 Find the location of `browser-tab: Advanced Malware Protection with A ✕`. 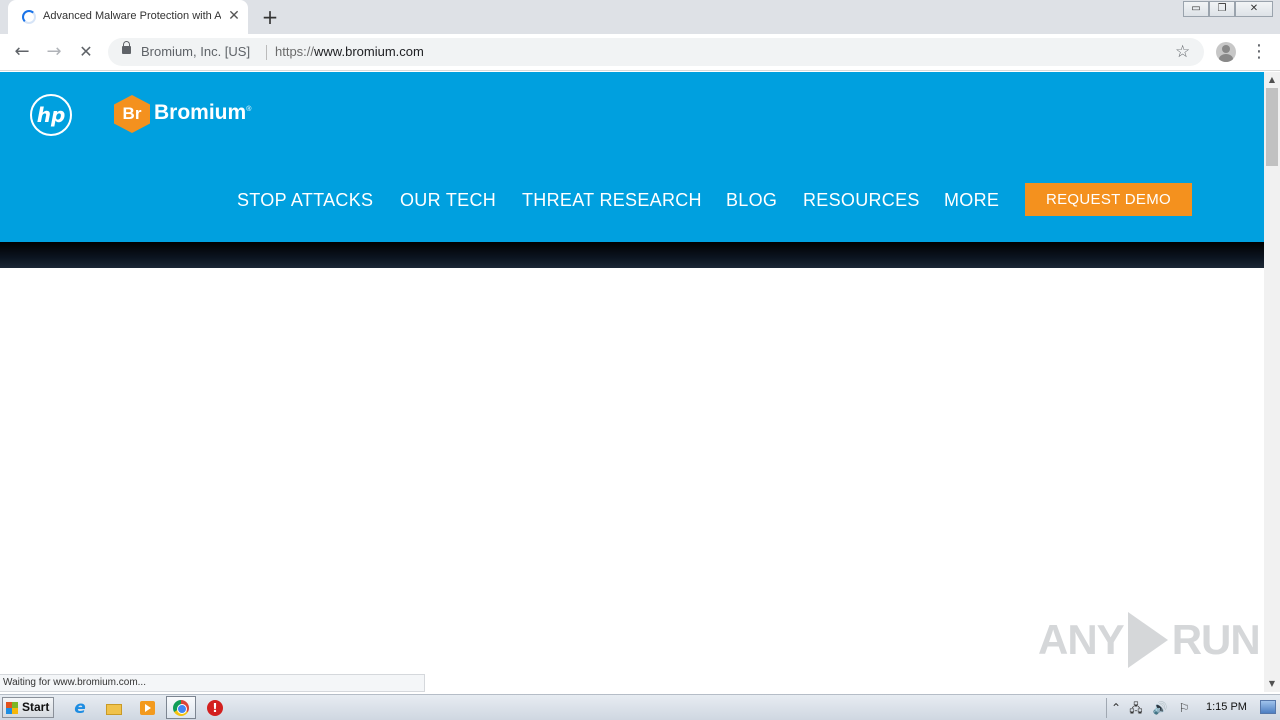

browser-tab: Advanced Malware Protection with A ✕ is located at coordinates (128, 17).